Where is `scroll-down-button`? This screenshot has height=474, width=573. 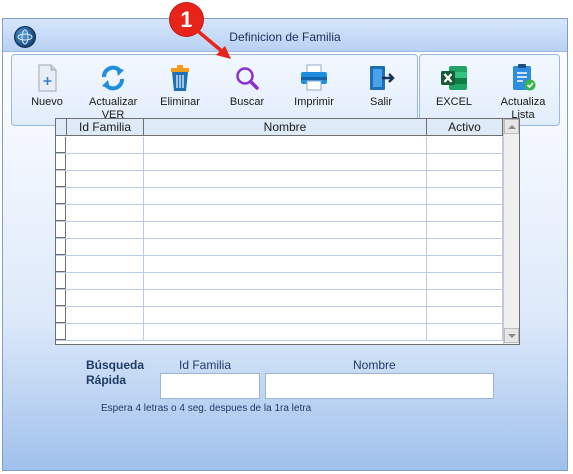 scroll-down-button is located at coordinates (511, 335).